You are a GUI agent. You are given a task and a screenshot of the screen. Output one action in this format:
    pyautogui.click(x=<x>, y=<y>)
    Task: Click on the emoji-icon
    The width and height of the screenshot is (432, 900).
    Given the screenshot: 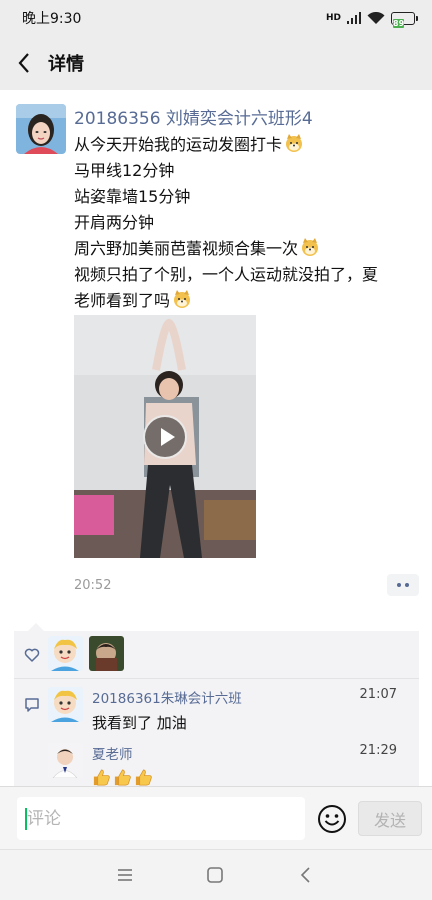 What is the action you would take?
    pyautogui.click(x=332, y=819)
    